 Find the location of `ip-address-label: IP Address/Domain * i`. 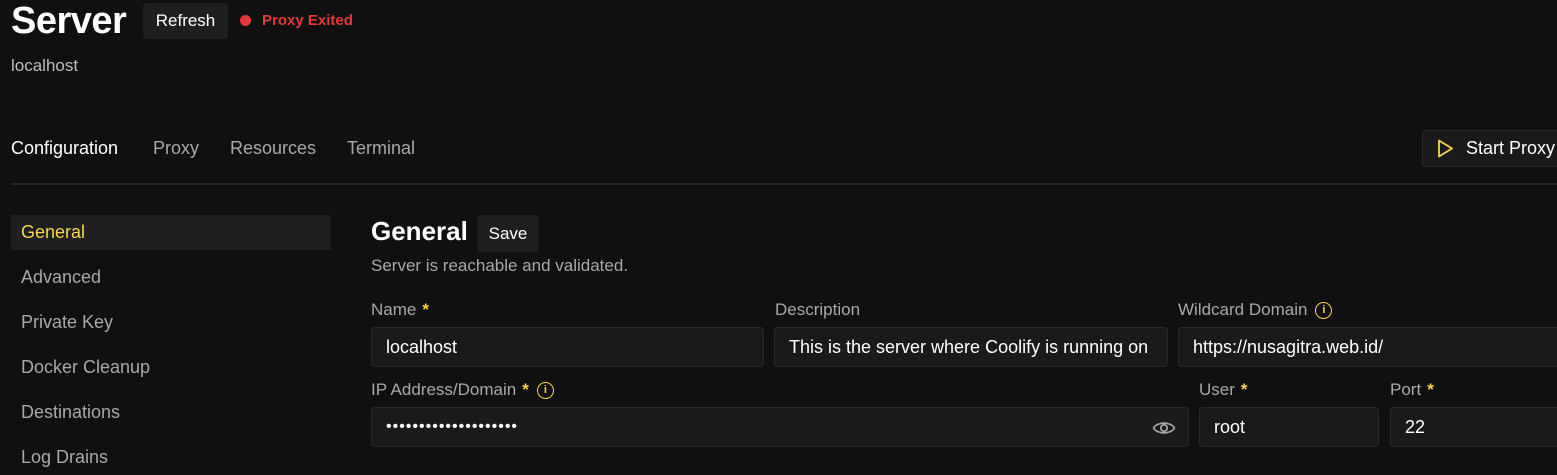

ip-address-label: IP Address/Domain * i is located at coordinates (462, 390).